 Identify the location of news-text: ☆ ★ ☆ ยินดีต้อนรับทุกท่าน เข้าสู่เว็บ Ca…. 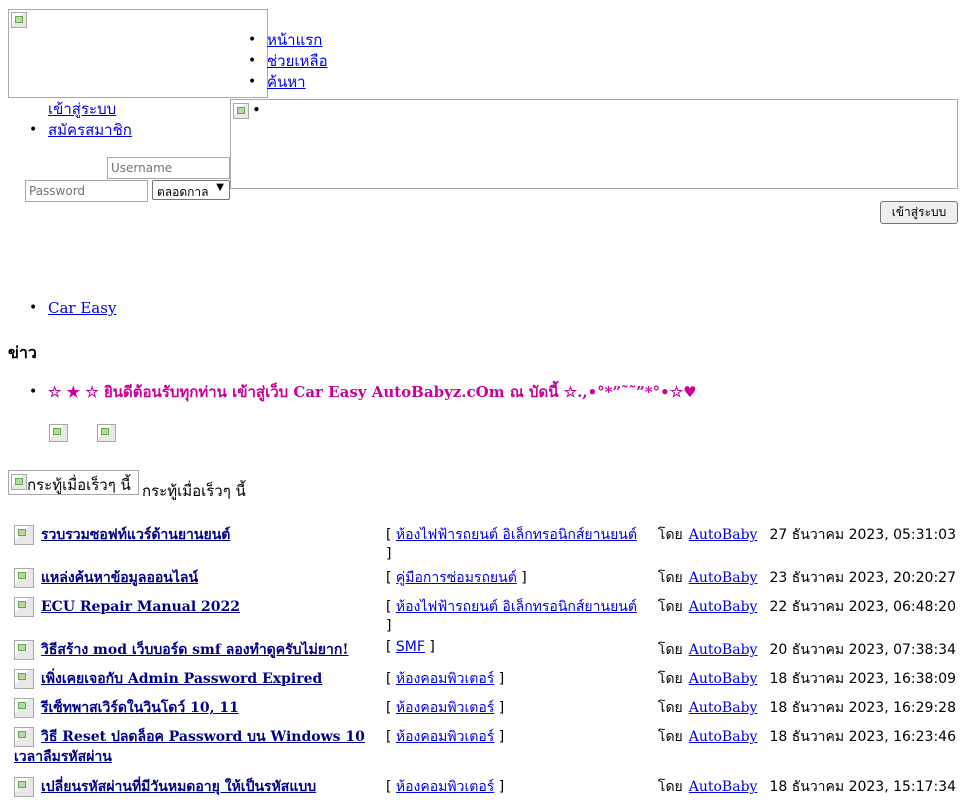
(372, 392).